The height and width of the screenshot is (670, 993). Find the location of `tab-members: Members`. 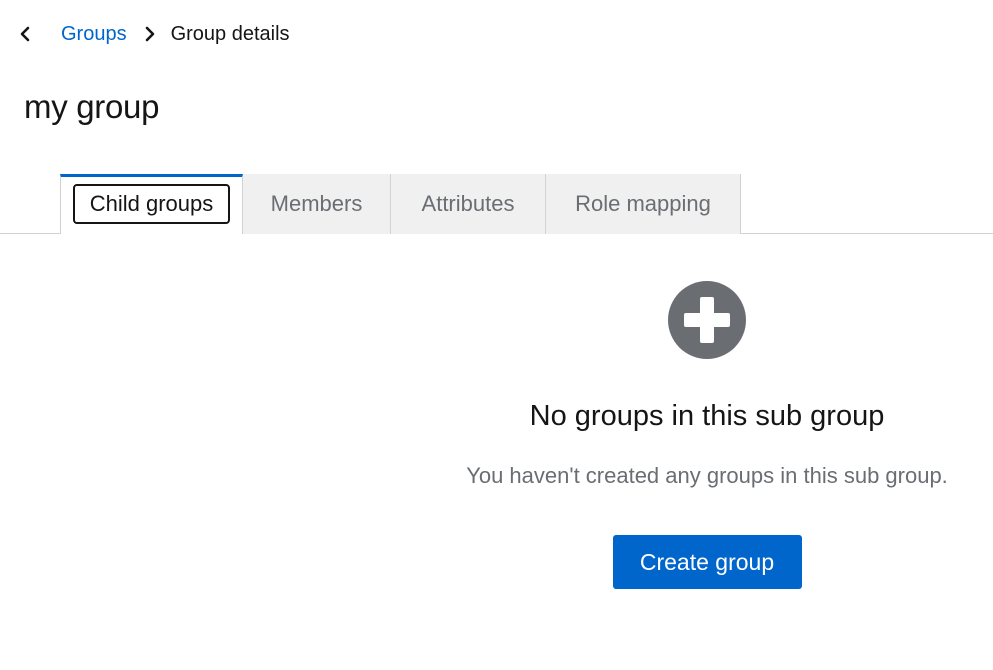

tab-members: Members is located at coordinates (317, 204).